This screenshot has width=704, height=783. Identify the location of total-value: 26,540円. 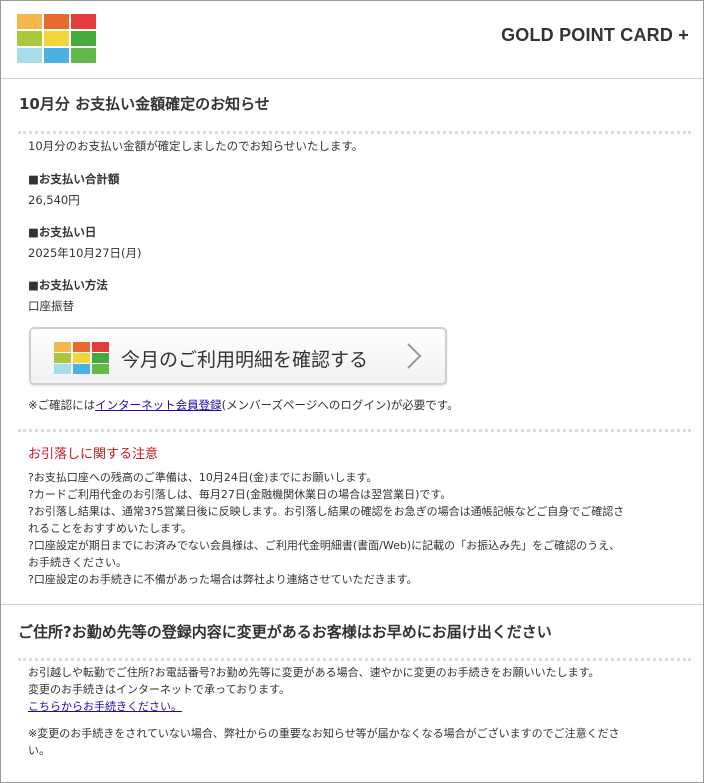
(54, 200).